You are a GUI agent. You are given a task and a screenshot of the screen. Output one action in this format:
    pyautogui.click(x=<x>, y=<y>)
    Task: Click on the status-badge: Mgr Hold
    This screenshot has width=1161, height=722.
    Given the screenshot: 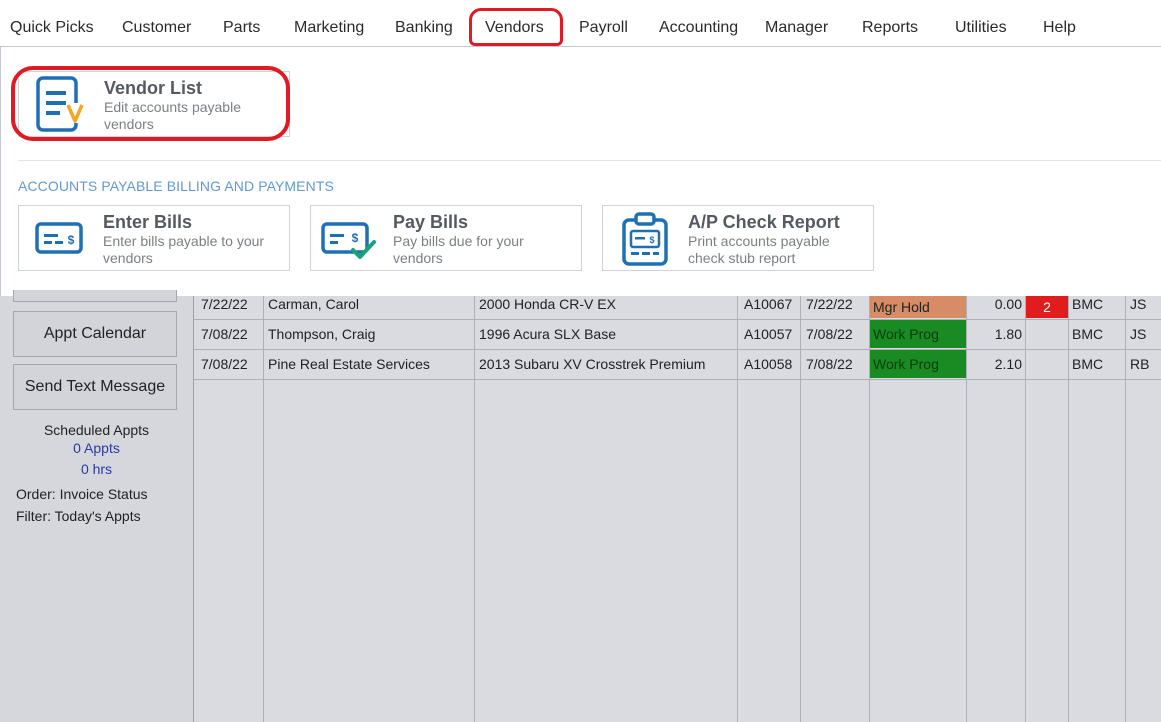 What is the action you would take?
    pyautogui.click(x=918, y=307)
    